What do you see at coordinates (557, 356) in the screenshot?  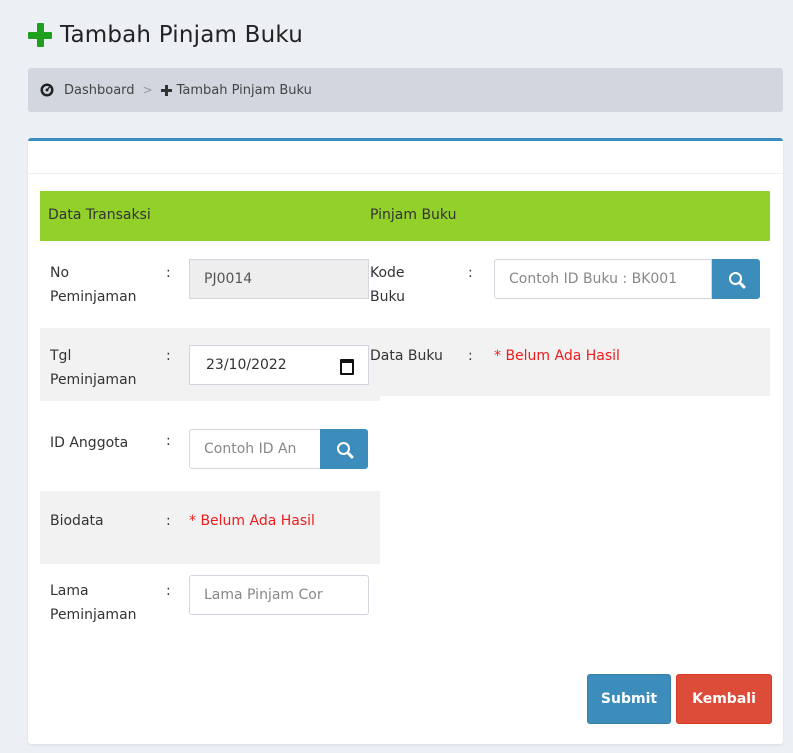 I see `data-buku-status: * Belum Ada Hasil` at bounding box center [557, 356].